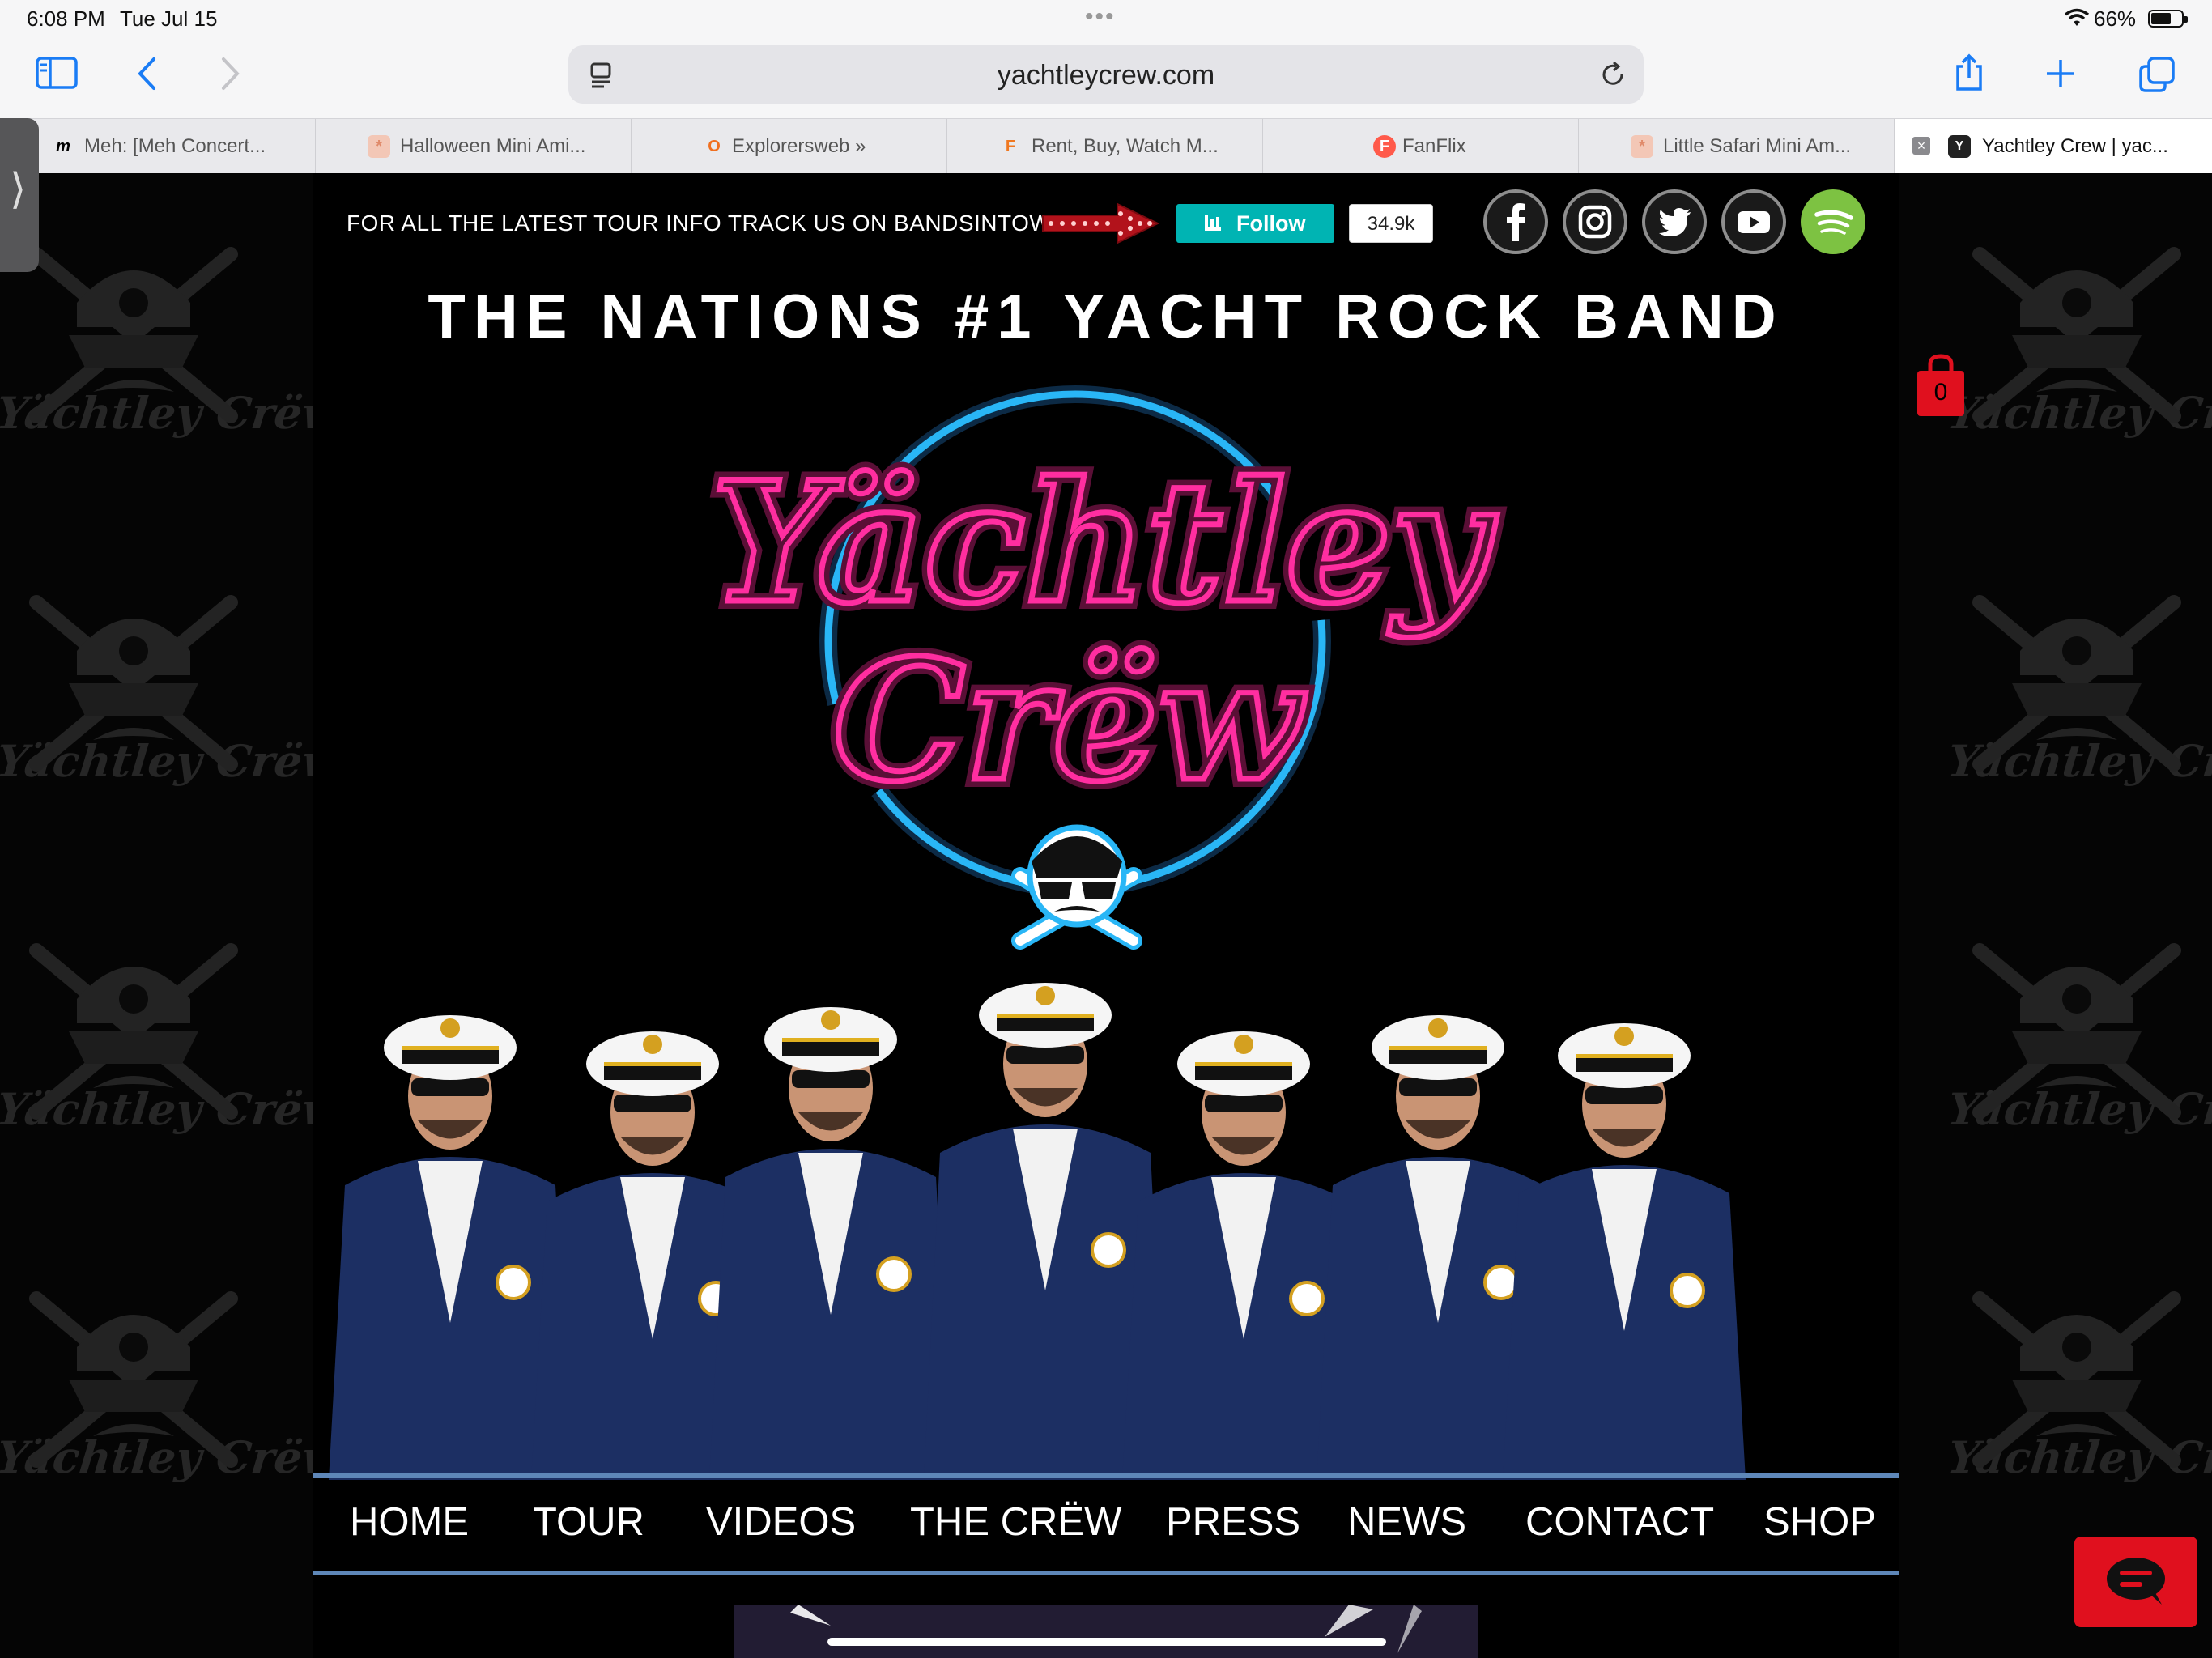  Describe the element at coordinates (1106, 1573) in the screenshot. I see `nav-divider-bottom` at that location.